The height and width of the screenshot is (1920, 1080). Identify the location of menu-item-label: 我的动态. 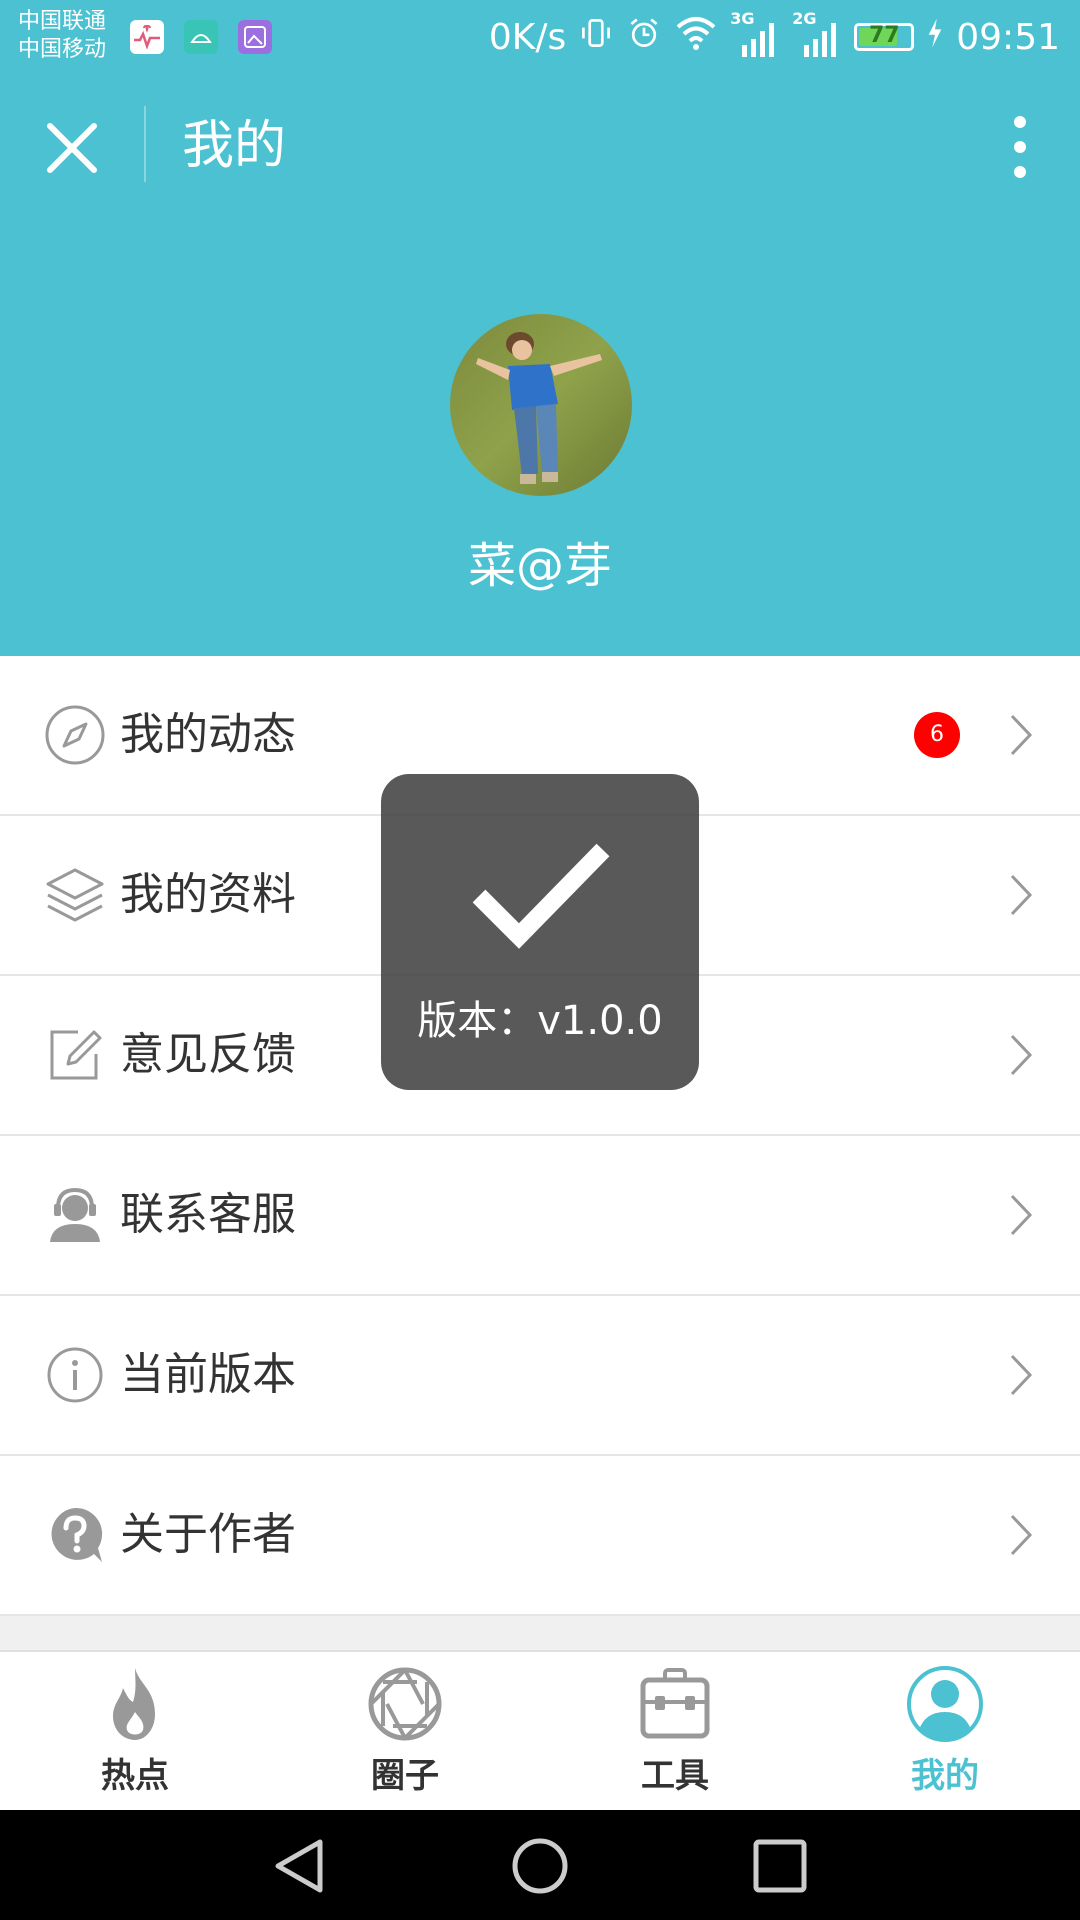
(208, 734).